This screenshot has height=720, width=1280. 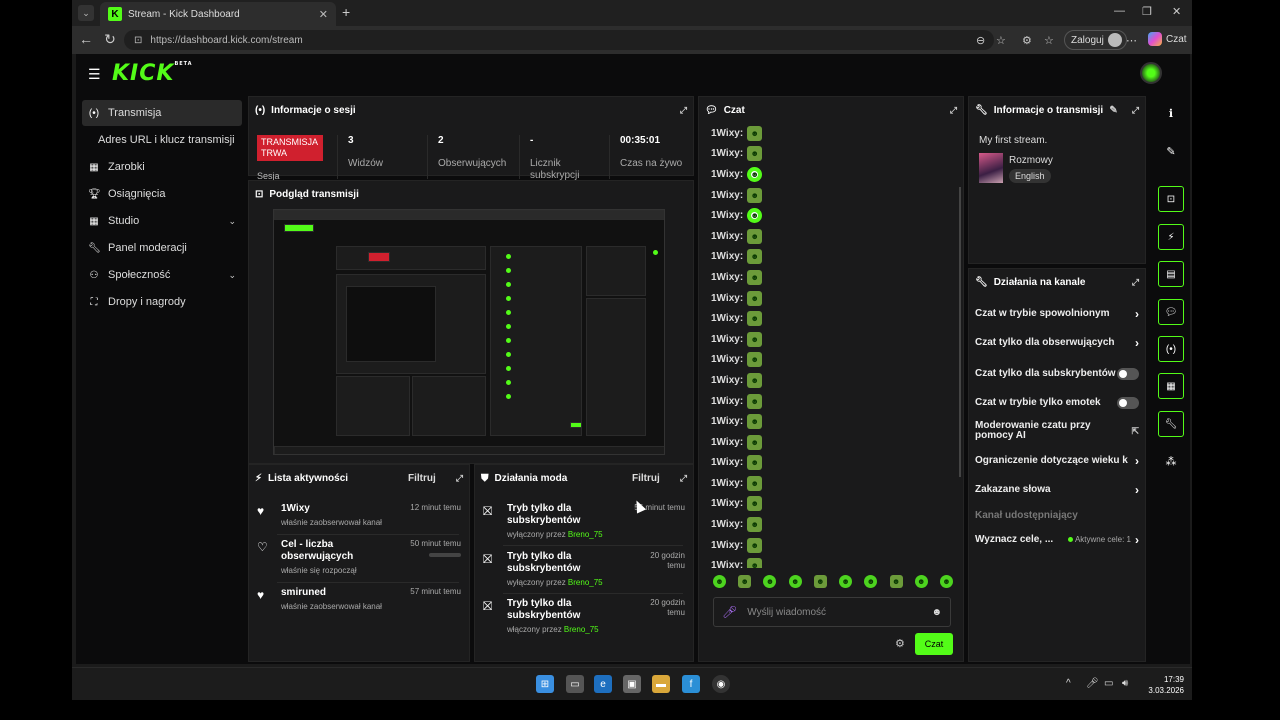 I want to click on chat-toggle-icon: 💬︎, so click(x=1171, y=312).